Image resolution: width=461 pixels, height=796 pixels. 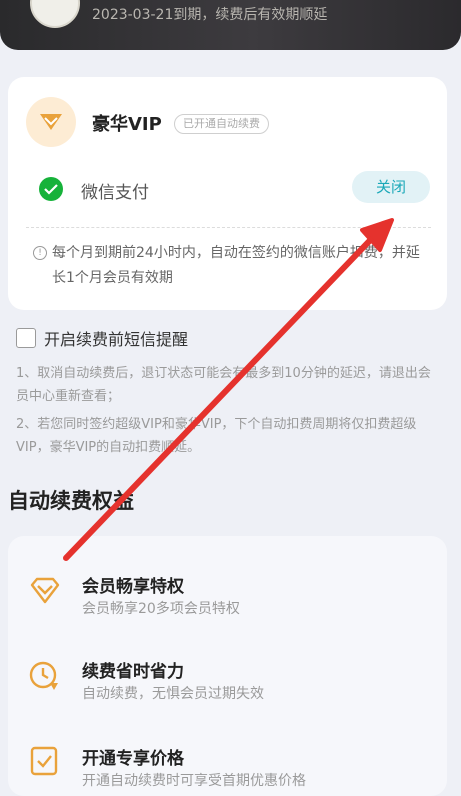 I want to click on diamond-icon, so click(x=45, y=591).